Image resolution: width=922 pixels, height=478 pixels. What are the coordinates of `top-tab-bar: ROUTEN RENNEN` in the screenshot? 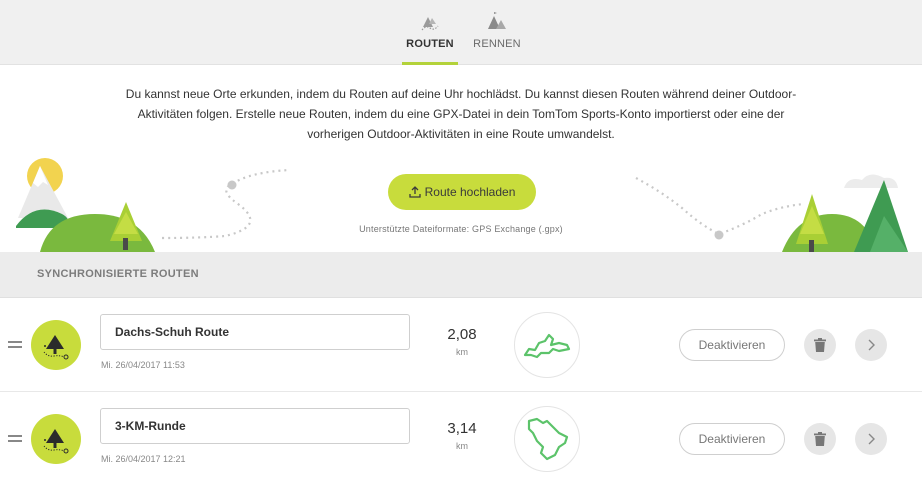 It's located at (461, 32).